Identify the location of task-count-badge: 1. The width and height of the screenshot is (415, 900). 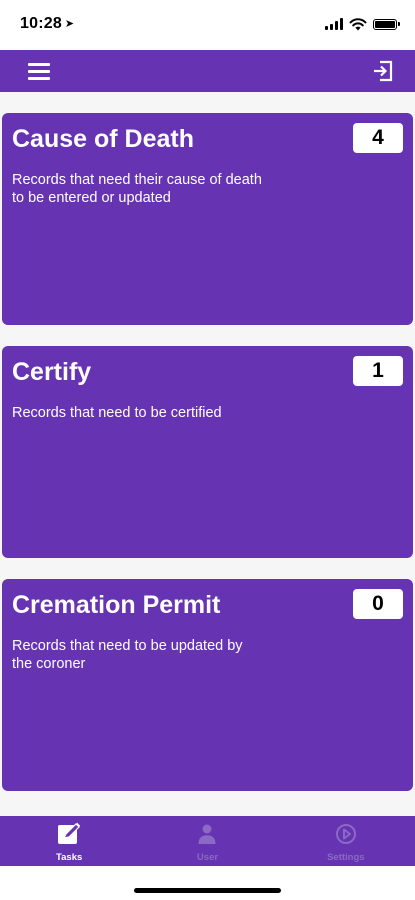
(378, 371).